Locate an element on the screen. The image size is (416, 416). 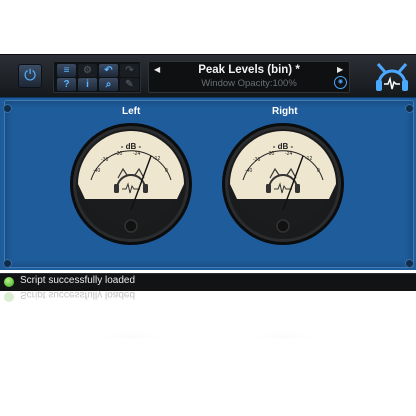
tool-buttons: ≡ ⚙ ↶ ↷ ? i ⌕ ✎ is located at coordinates (97, 77).